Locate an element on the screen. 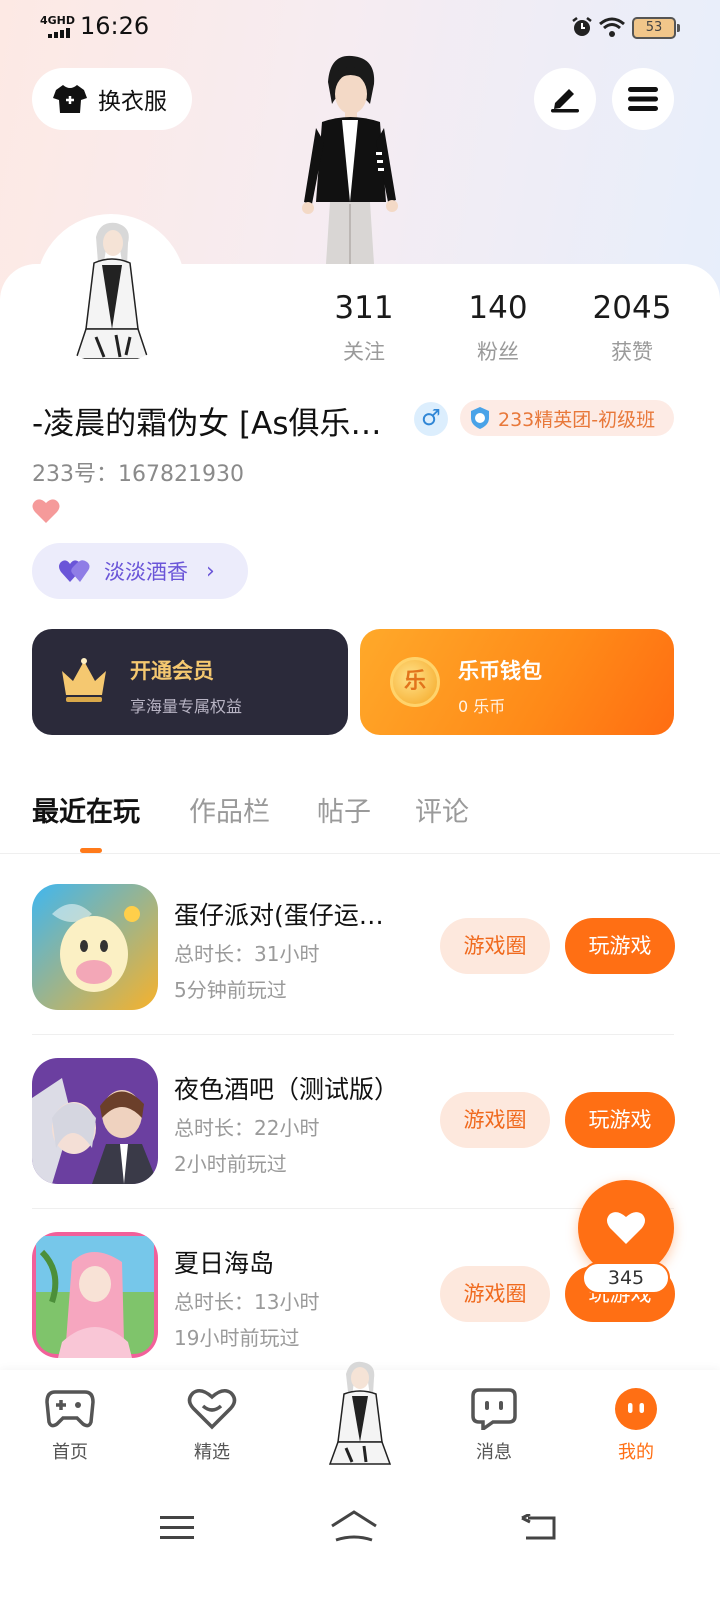  game-icon-eggy-party is located at coordinates (95, 947).